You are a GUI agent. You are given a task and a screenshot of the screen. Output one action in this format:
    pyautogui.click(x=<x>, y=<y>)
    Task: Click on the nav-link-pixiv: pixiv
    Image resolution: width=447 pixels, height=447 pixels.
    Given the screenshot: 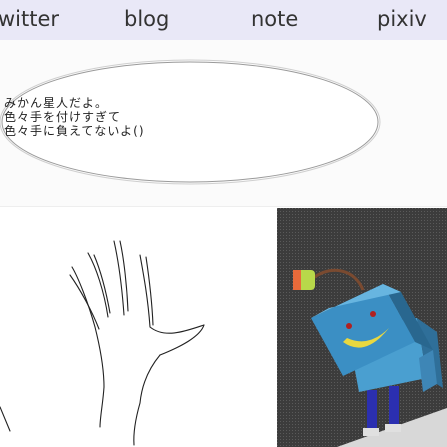 What is the action you would take?
    pyautogui.click(x=402, y=19)
    